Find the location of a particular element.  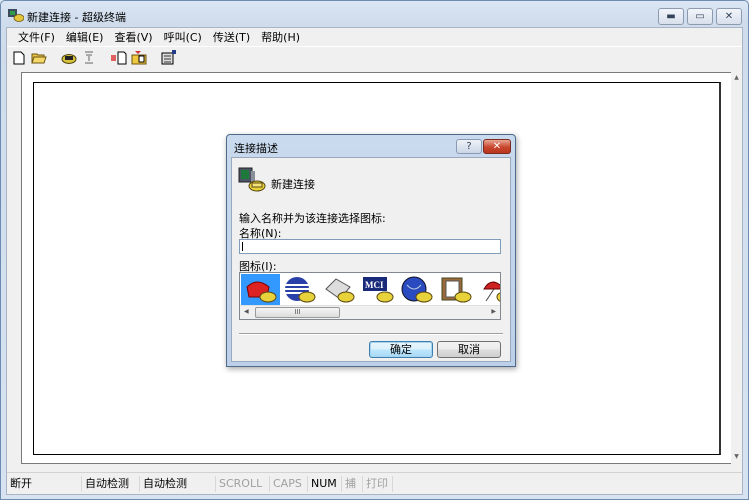

title-bar: 新建连接 - 超级终端 ▬ ▭ ✕ is located at coordinates (374, 14).